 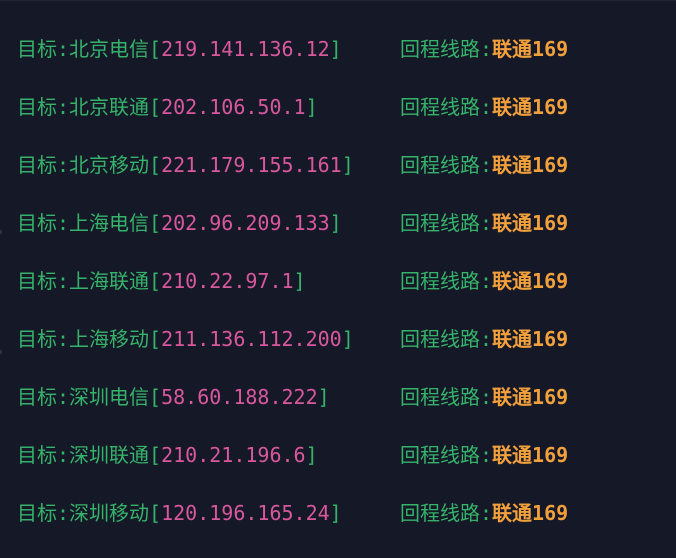 I want to click on target-ip: 211.136.112.200, so click(x=251, y=339).